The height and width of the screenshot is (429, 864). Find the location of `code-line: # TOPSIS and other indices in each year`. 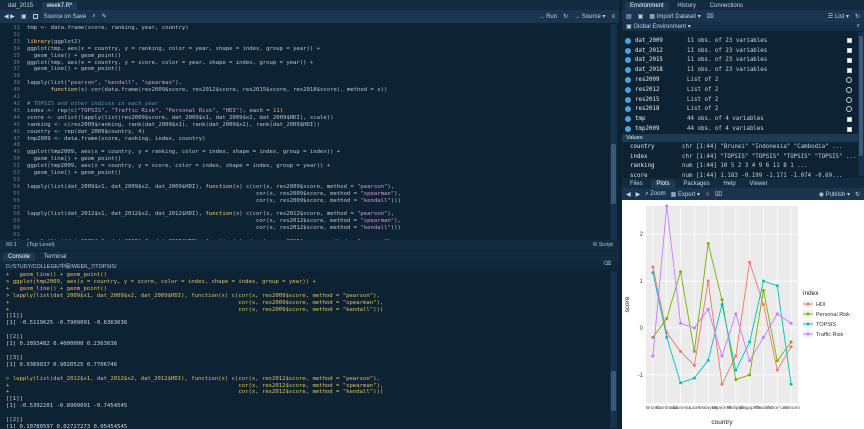

code-line: # TOPSIS and other indices in each year is located at coordinates (317, 104).